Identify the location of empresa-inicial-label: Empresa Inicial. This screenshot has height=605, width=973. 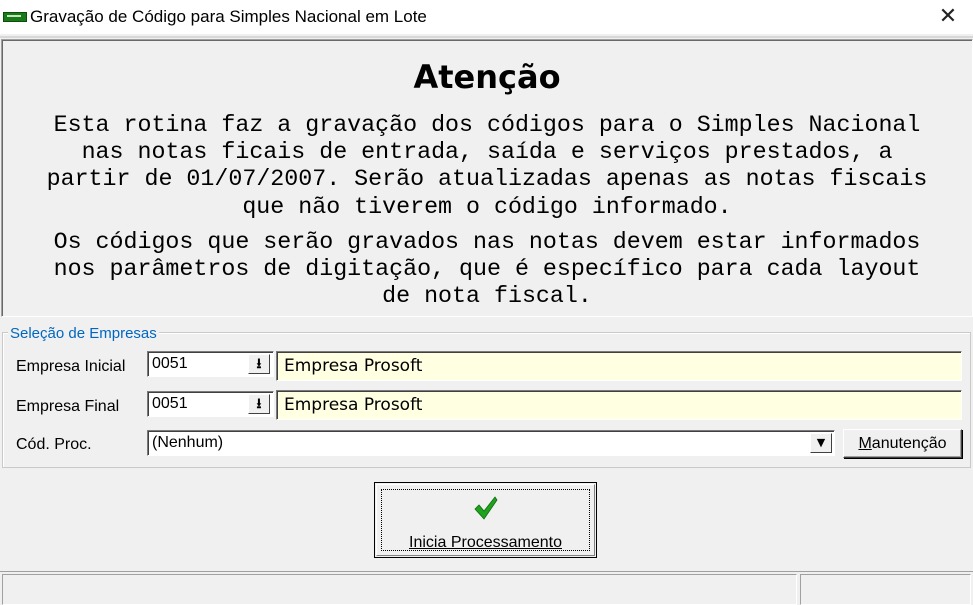
(71, 366).